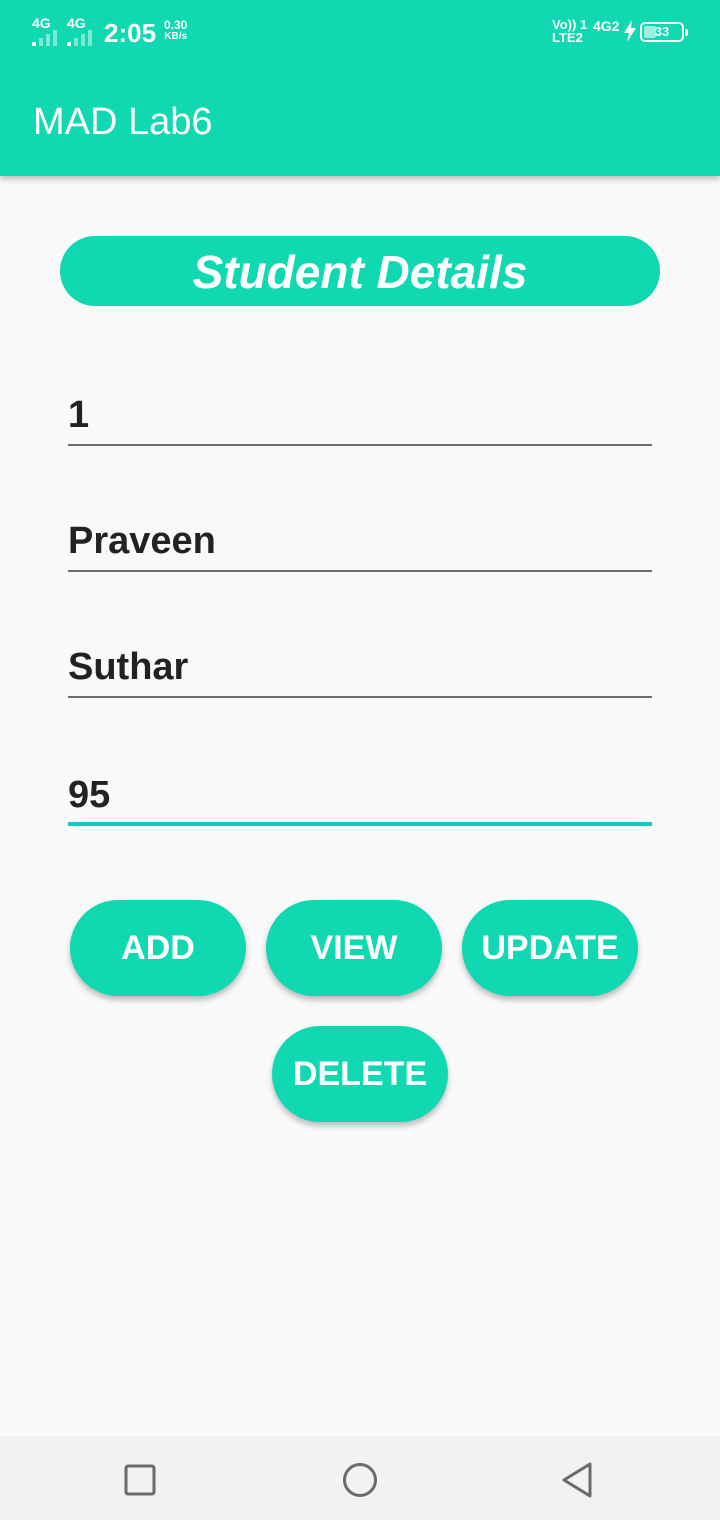 This screenshot has height=1520, width=720. I want to click on marks-field, so click(360, 796).